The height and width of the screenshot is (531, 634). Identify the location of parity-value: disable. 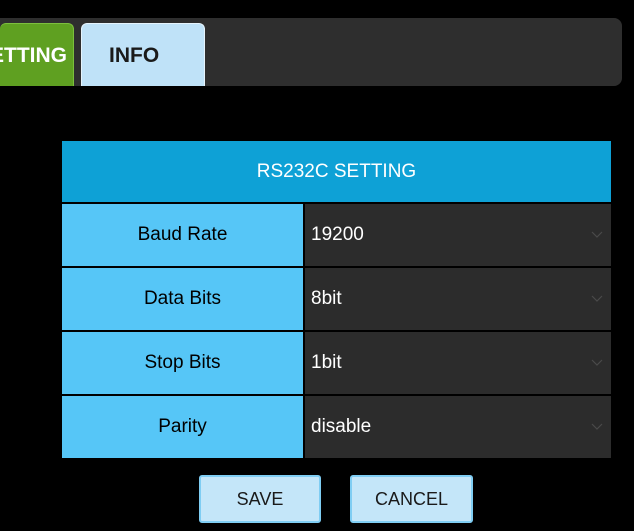
(341, 426).